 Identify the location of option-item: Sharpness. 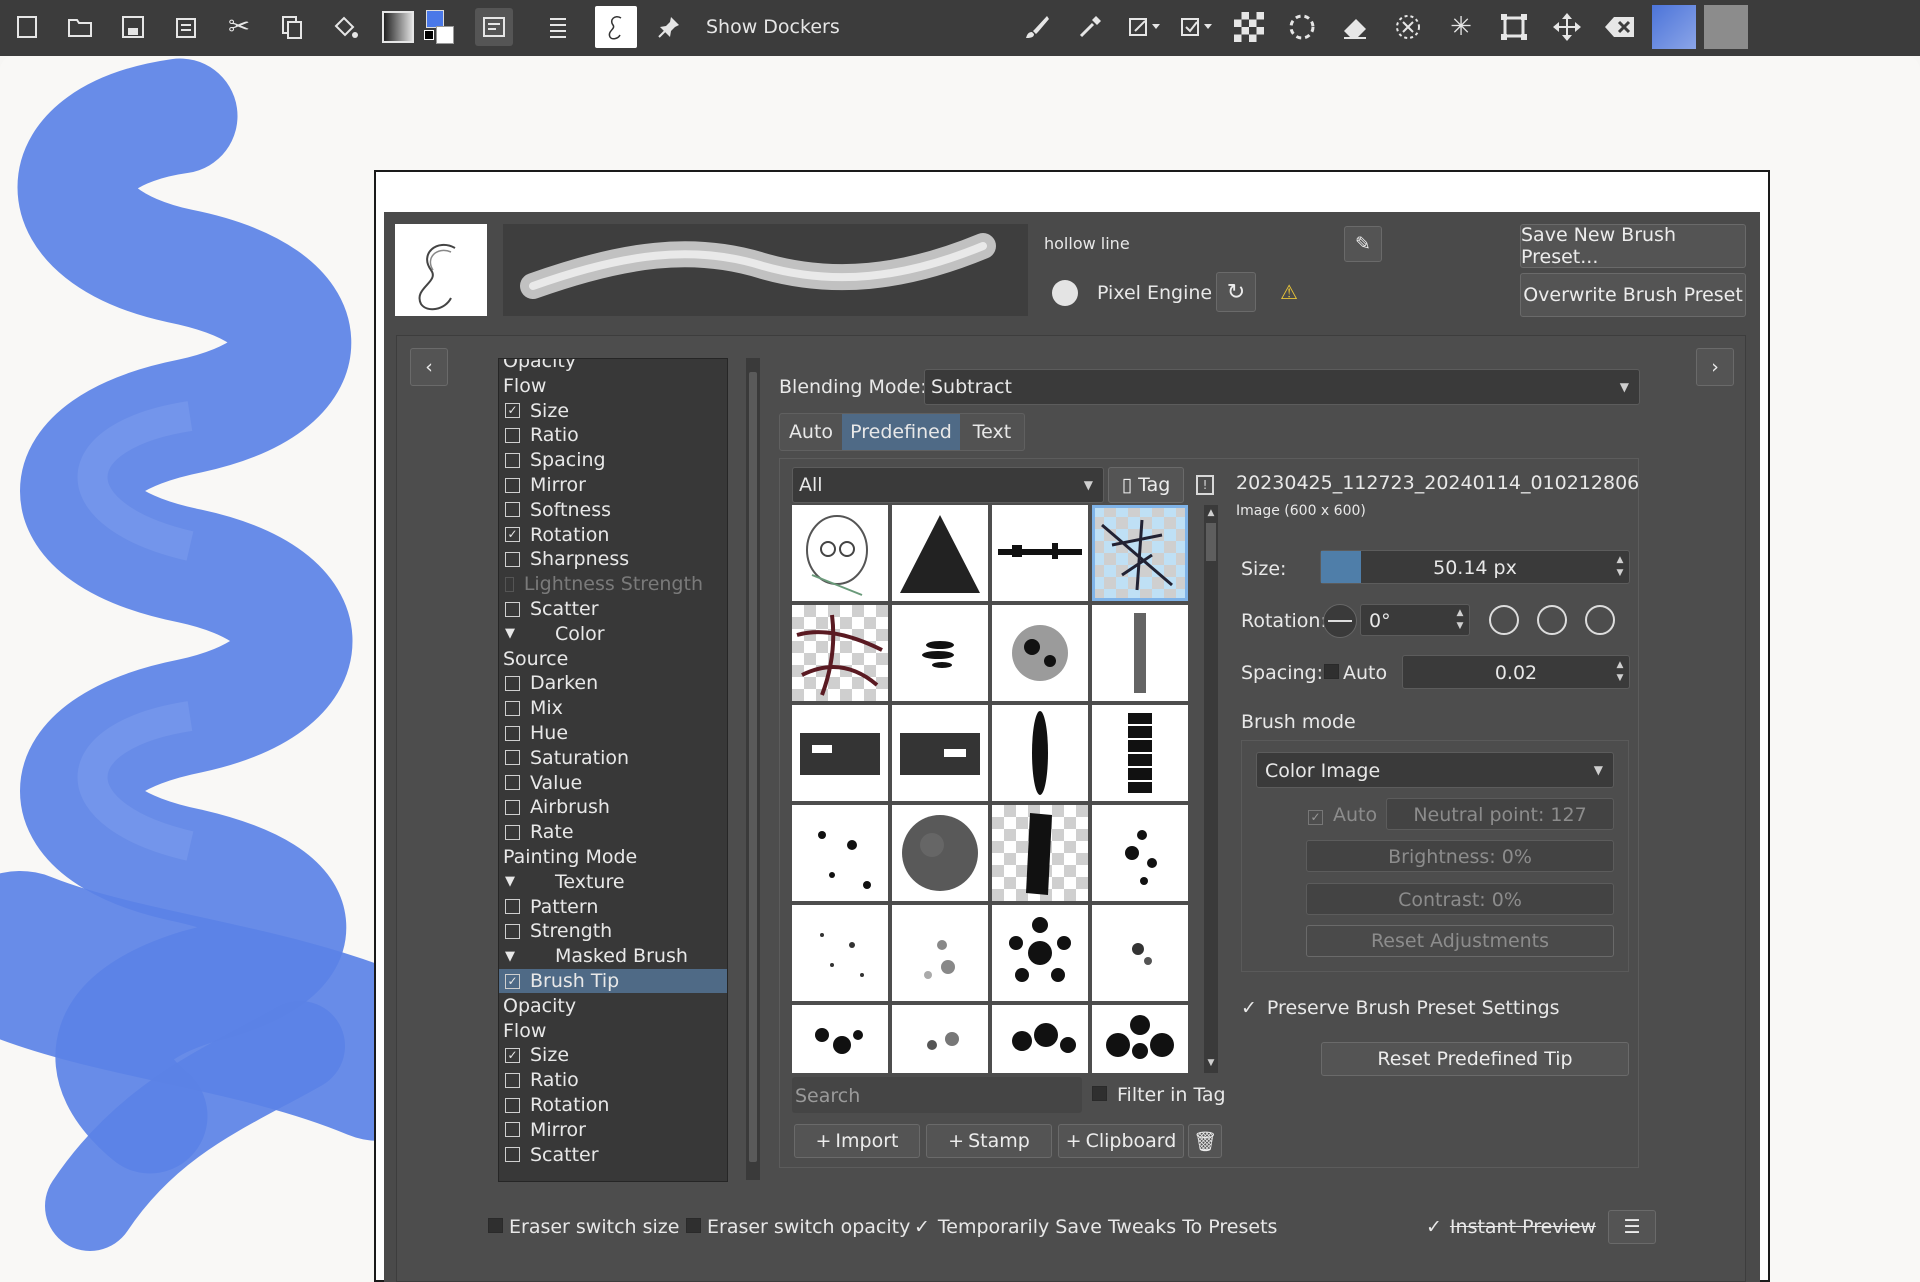
(603, 559).